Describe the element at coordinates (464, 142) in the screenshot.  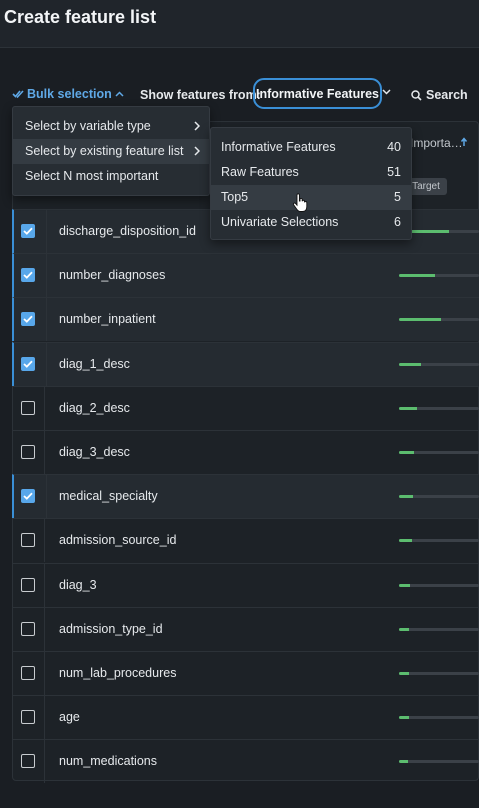
I see `sort-arrow-up-icon` at that location.